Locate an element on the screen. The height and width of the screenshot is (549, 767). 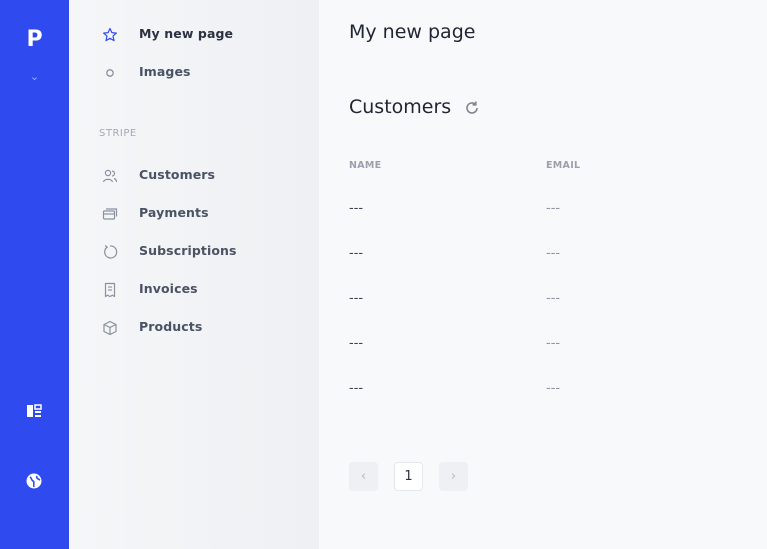
section-title: Customers is located at coordinates (400, 107).